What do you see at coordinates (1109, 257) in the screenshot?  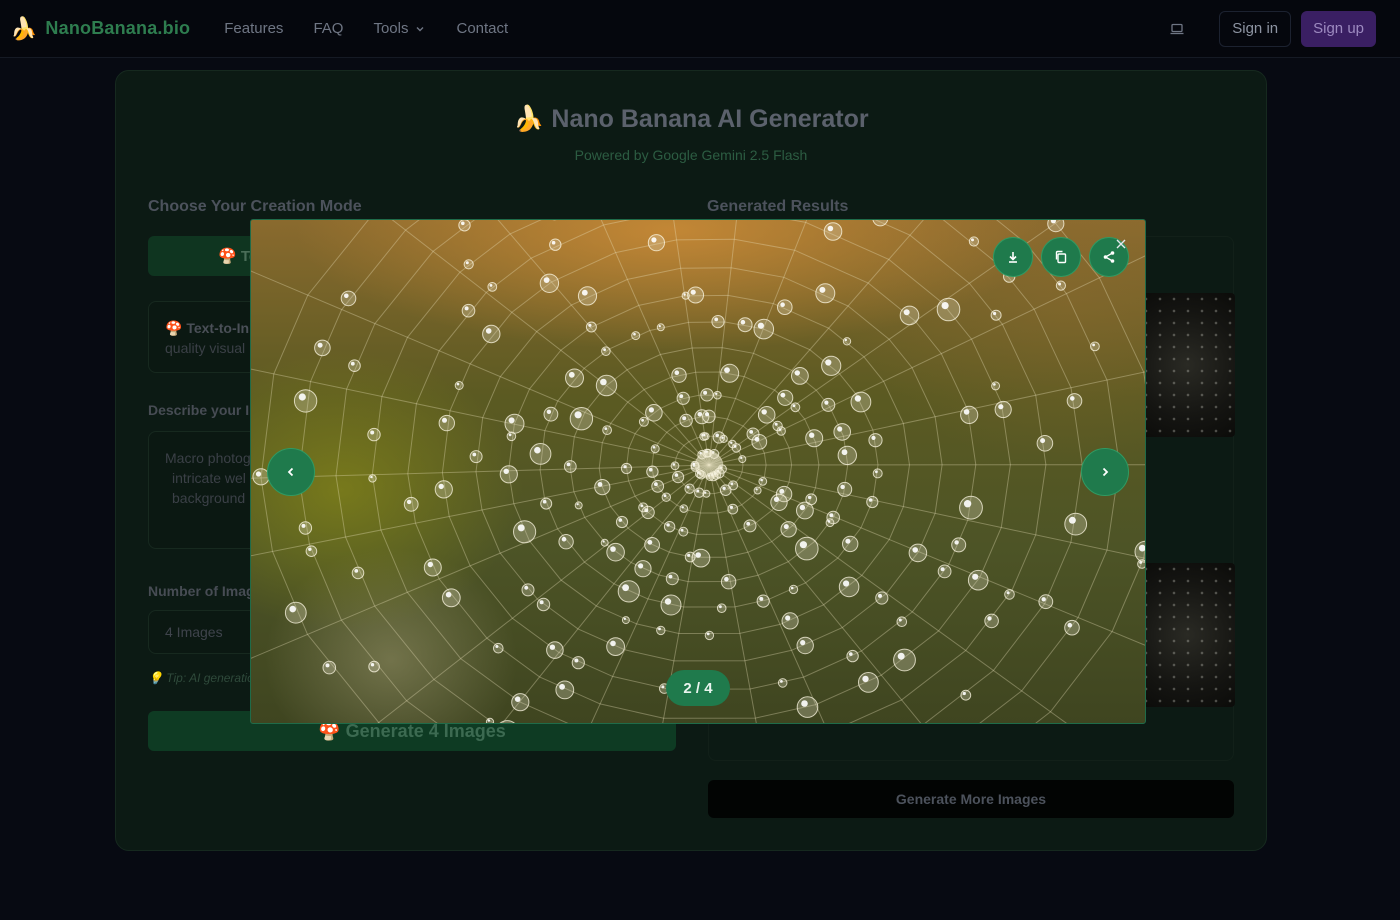 I see `share-icon` at bounding box center [1109, 257].